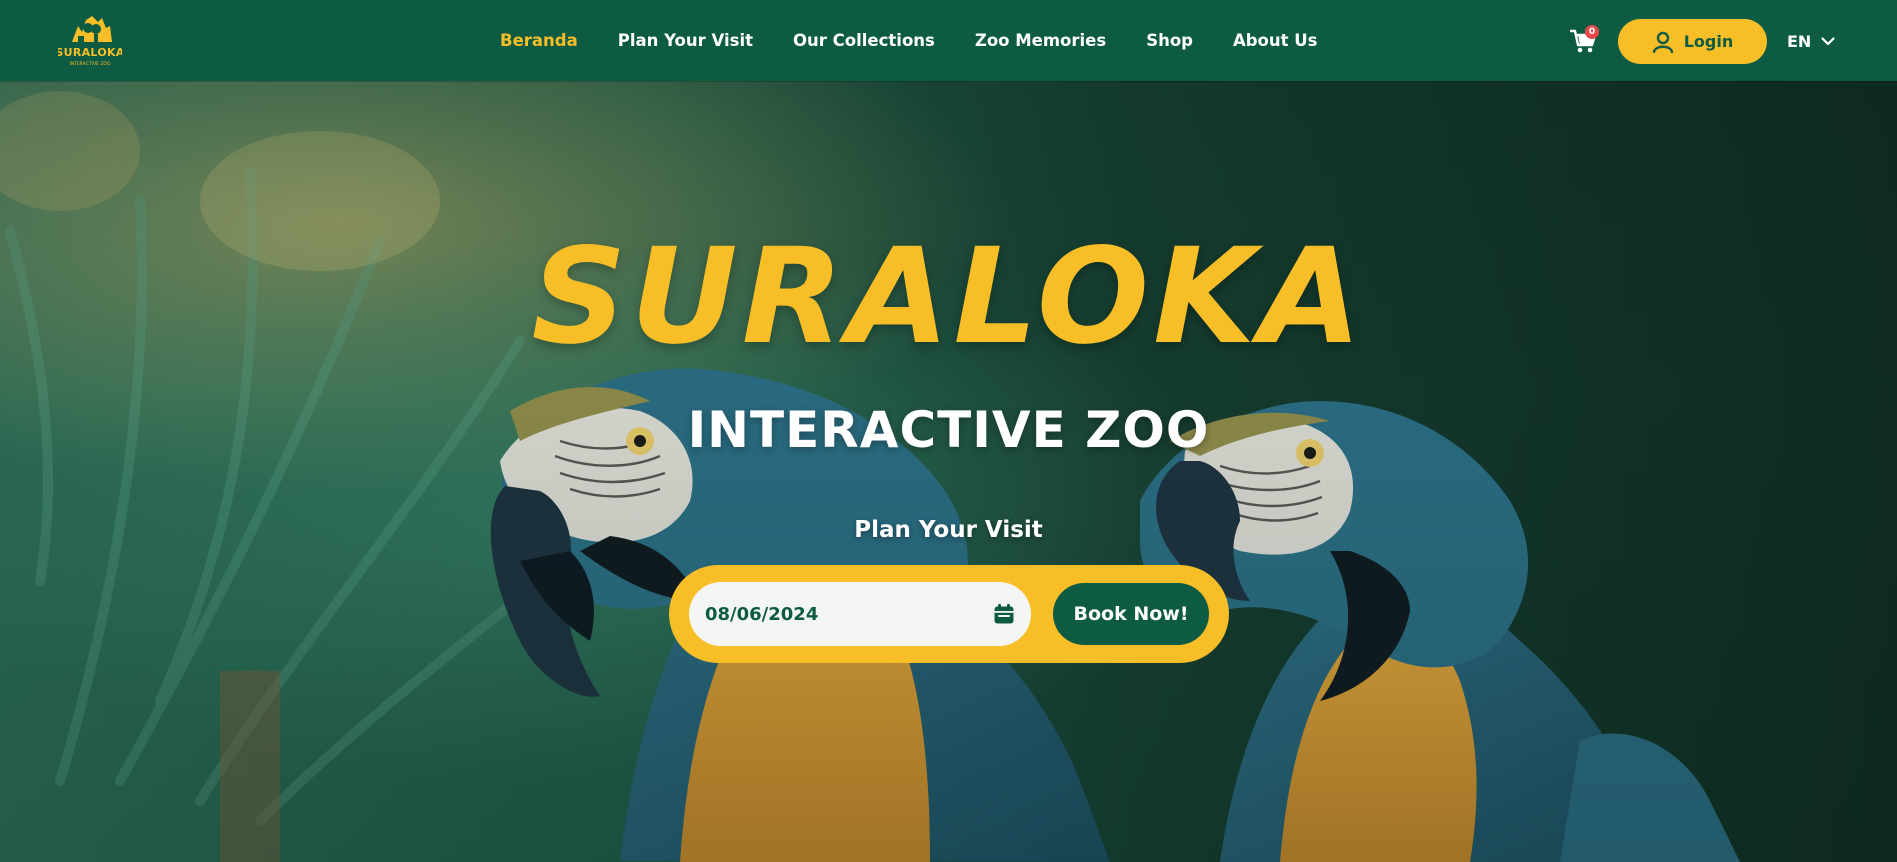  What do you see at coordinates (1040, 40) in the screenshot?
I see `nav-item-zoo-memories: Zoo Memories` at bounding box center [1040, 40].